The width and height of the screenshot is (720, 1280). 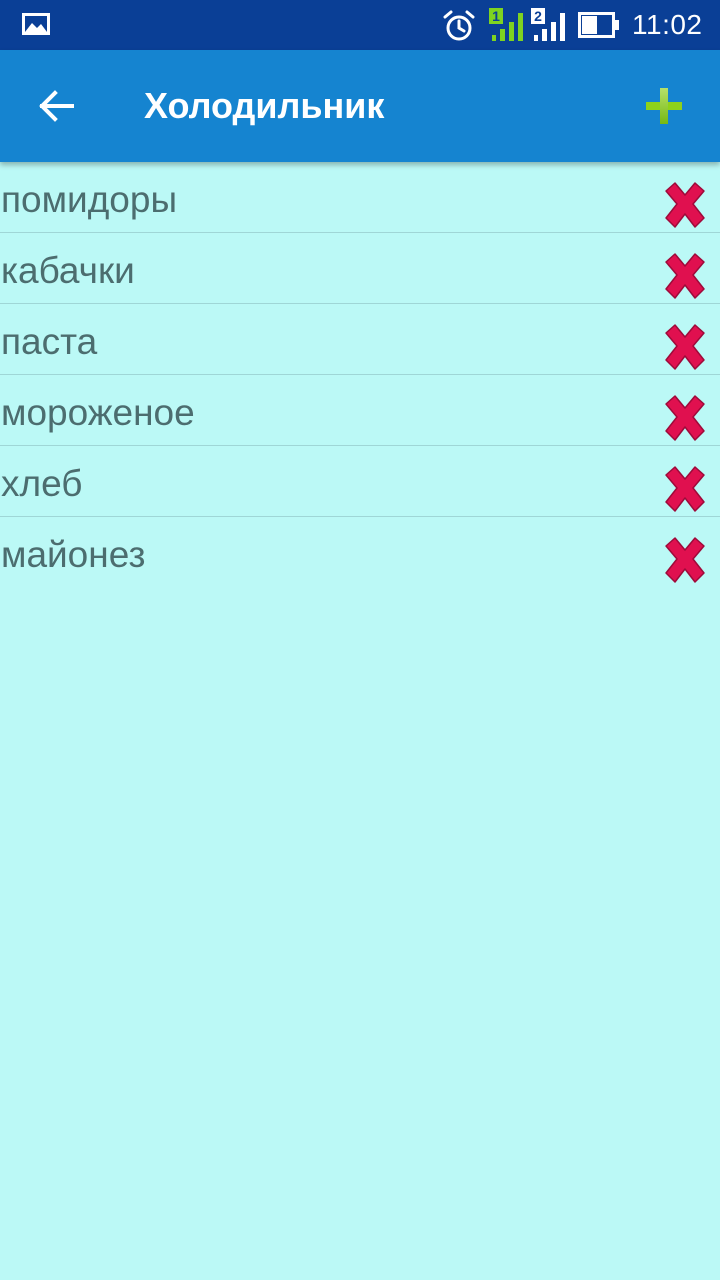 I want to click on add-item-button, so click(x=664, y=106).